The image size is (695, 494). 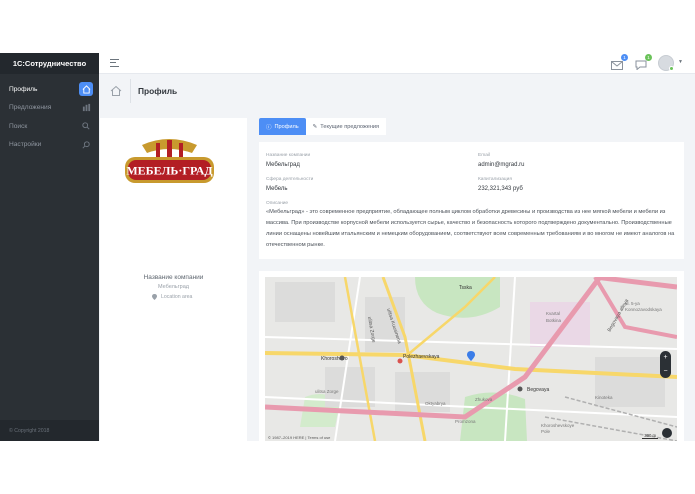 I want to click on sidebar-item-profile: Профиль, so click(x=49, y=89).